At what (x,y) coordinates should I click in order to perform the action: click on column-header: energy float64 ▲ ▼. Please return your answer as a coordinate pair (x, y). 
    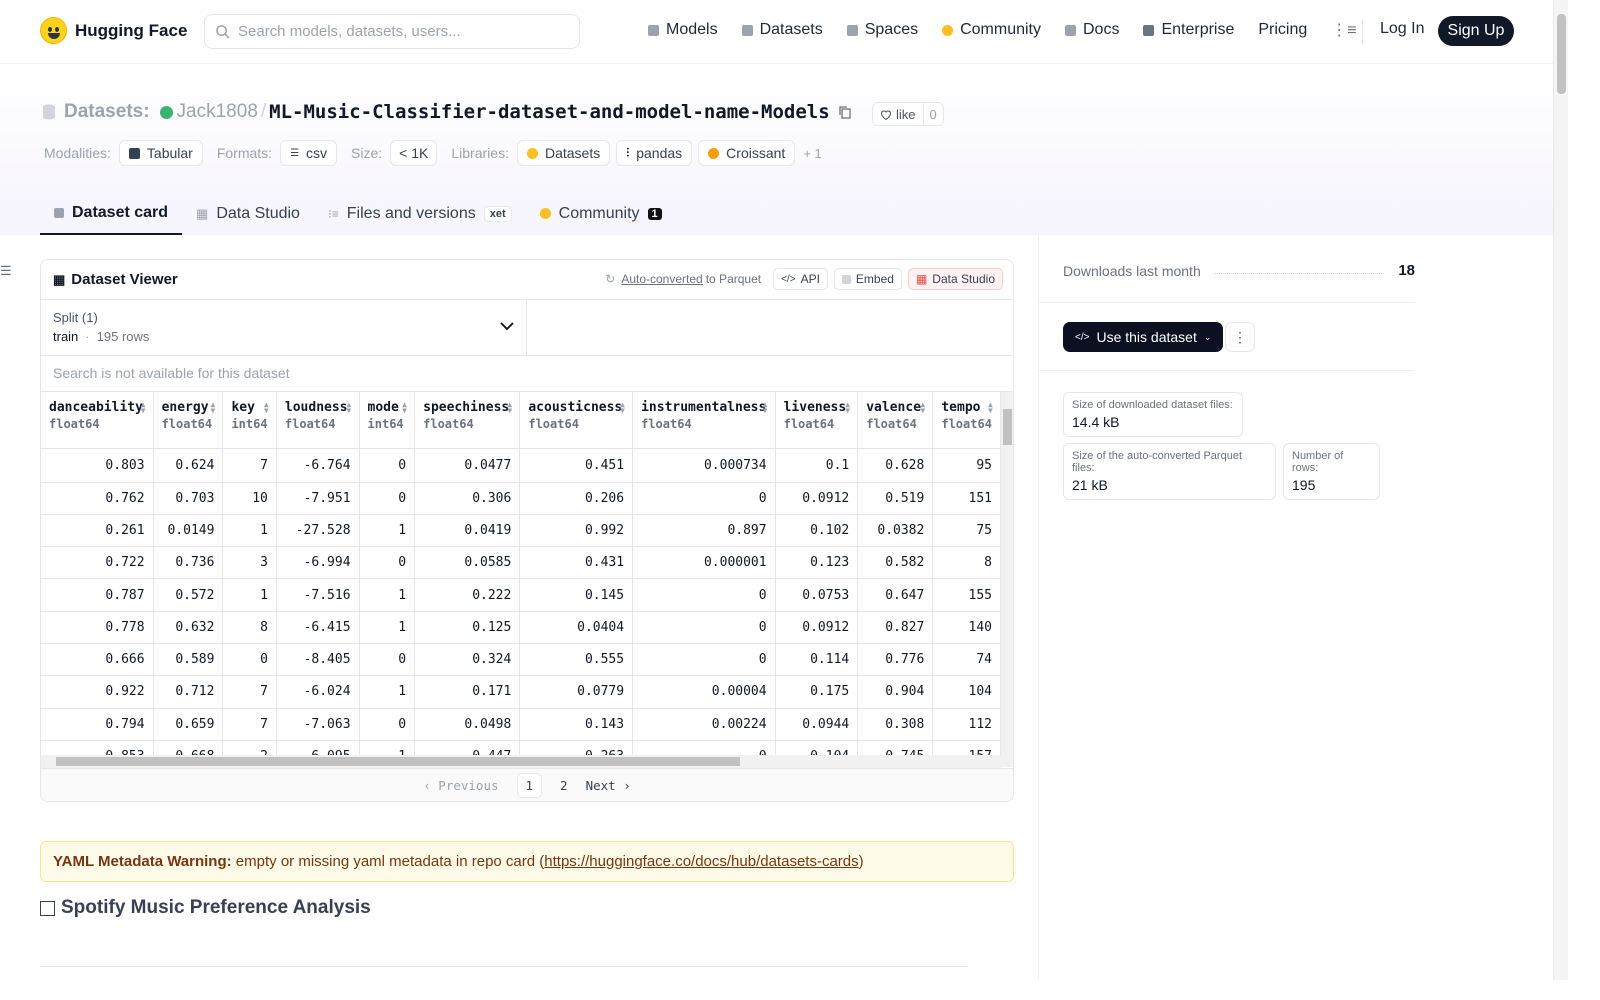
    Looking at the image, I should click on (188, 420).